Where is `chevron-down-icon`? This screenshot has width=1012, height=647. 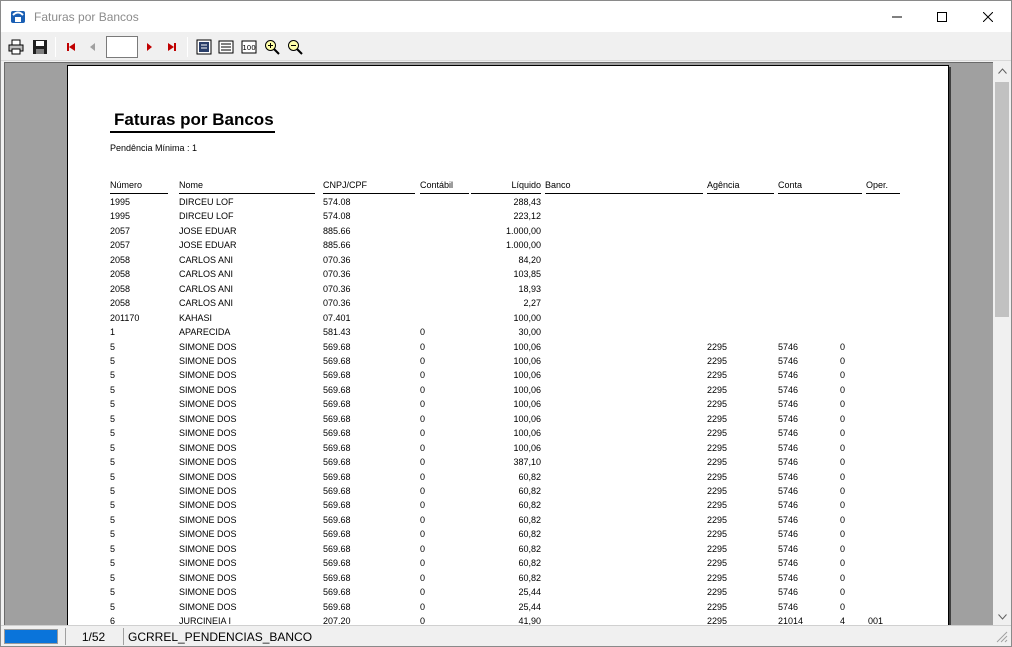 chevron-down-icon is located at coordinates (1002, 616).